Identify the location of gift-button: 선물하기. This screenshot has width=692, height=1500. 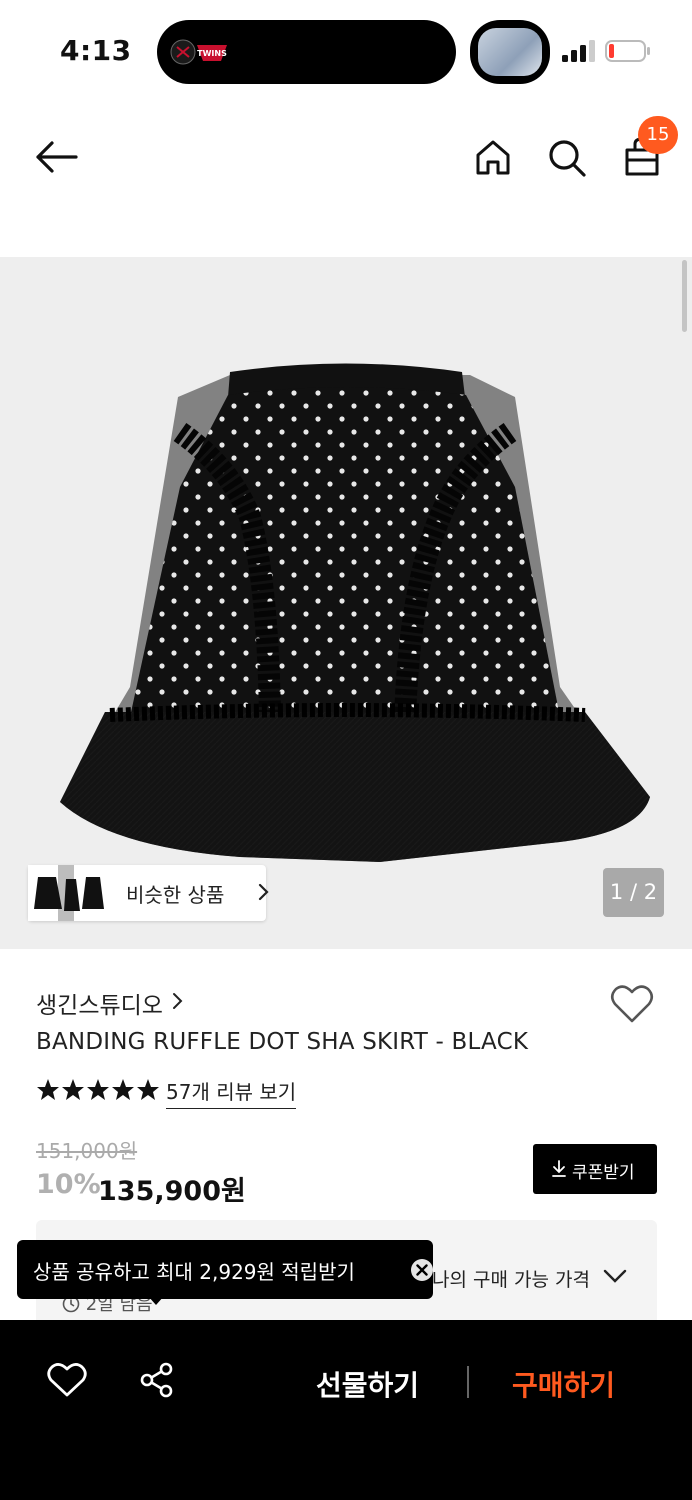
(367, 1384).